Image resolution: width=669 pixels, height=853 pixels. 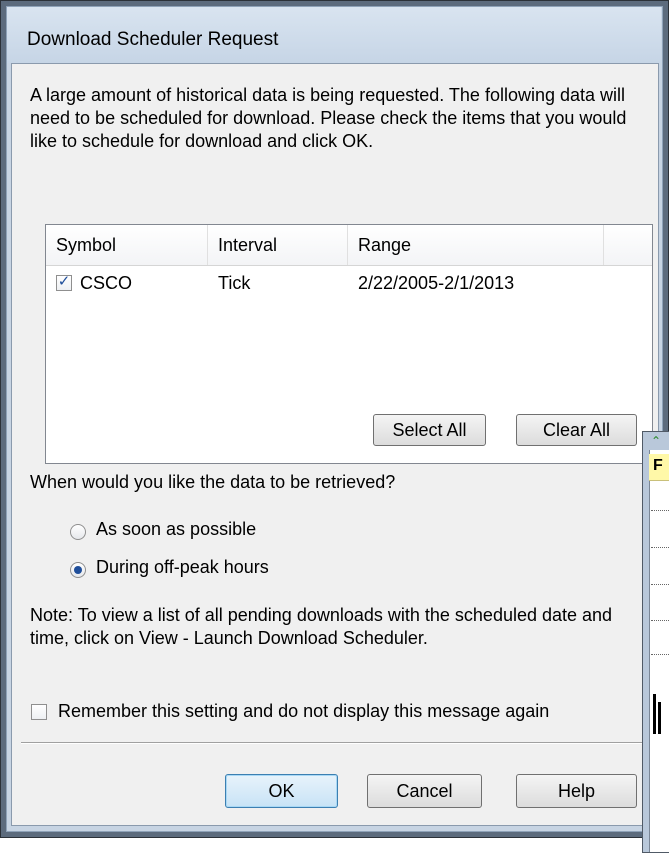 What do you see at coordinates (278, 245) in the screenshot?
I see `column-header-interval: Interval` at bounding box center [278, 245].